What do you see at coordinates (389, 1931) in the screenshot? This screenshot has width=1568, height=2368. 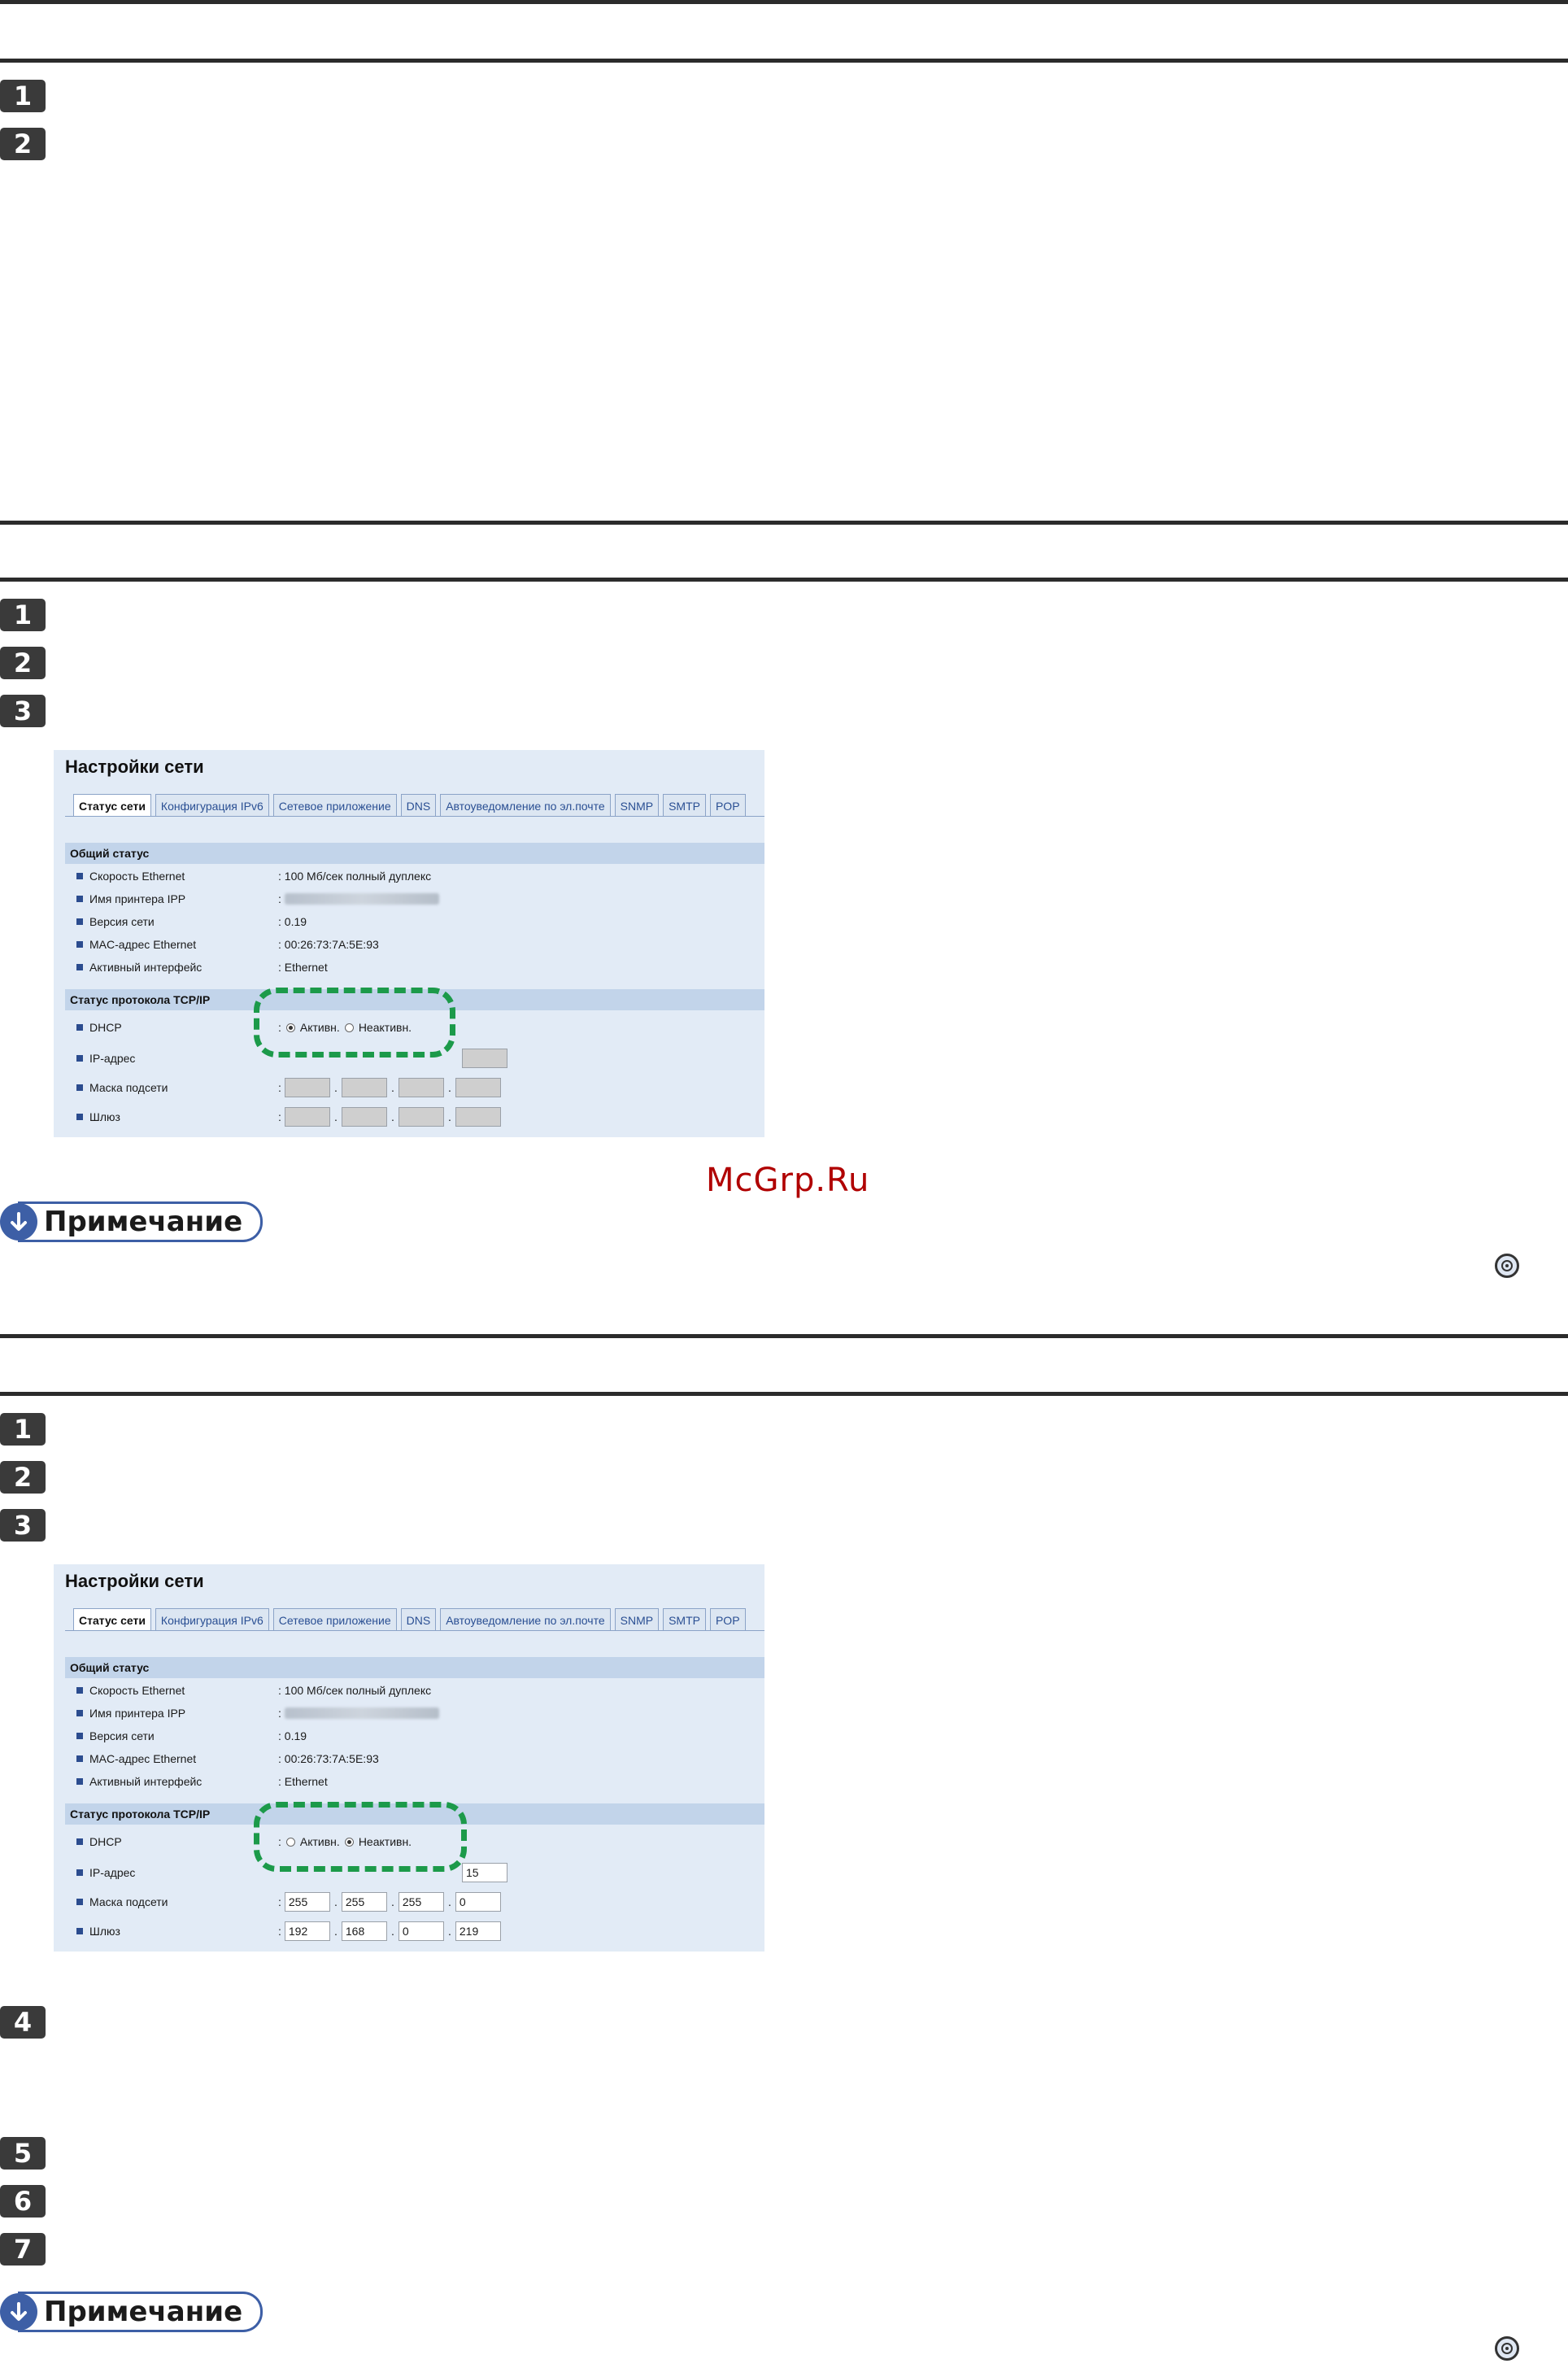 I see `gateway-fields: :192. 168. 0. 219` at bounding box center [389, 1931].